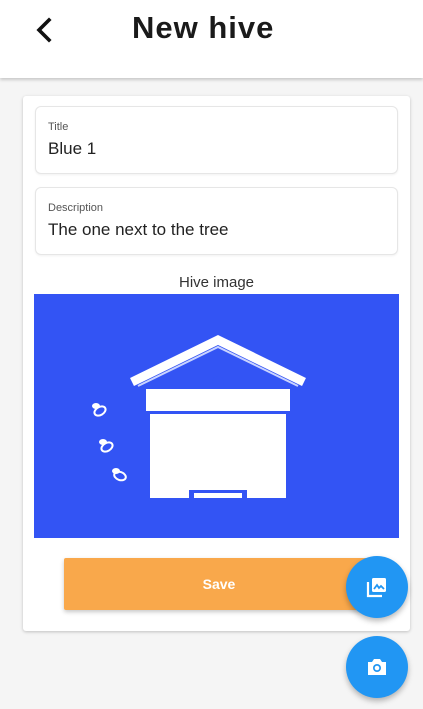 The width and height of the screenshot is (423, 709). Describe the element at coordinates (203, 27) in the screenshot. I see `page-title: New hive` at that location.